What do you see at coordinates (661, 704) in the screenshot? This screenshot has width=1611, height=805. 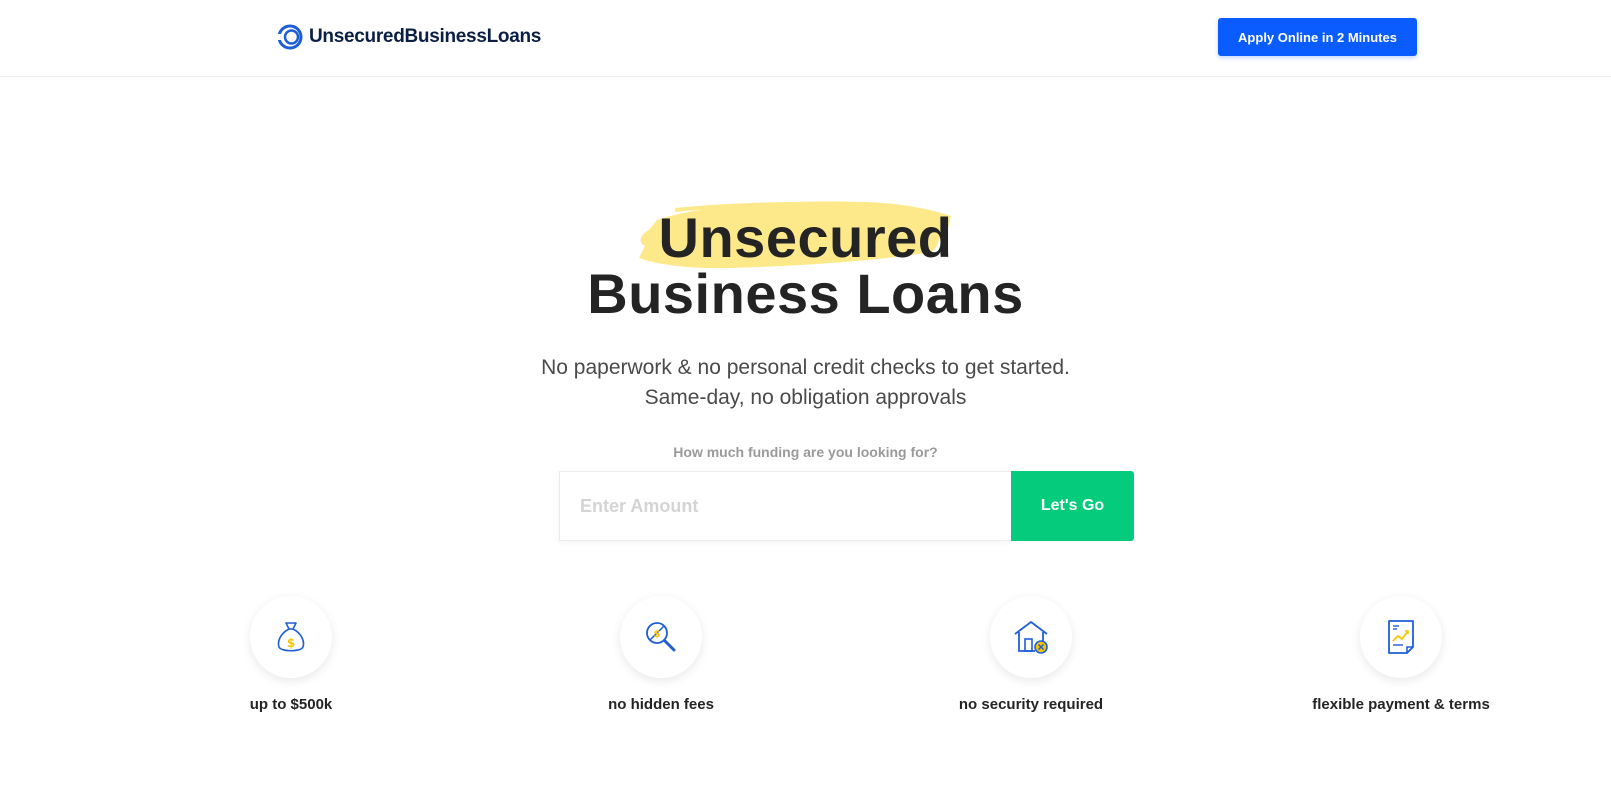 I see `feature-label: no hidden fees` at bounding box center [661, 704].